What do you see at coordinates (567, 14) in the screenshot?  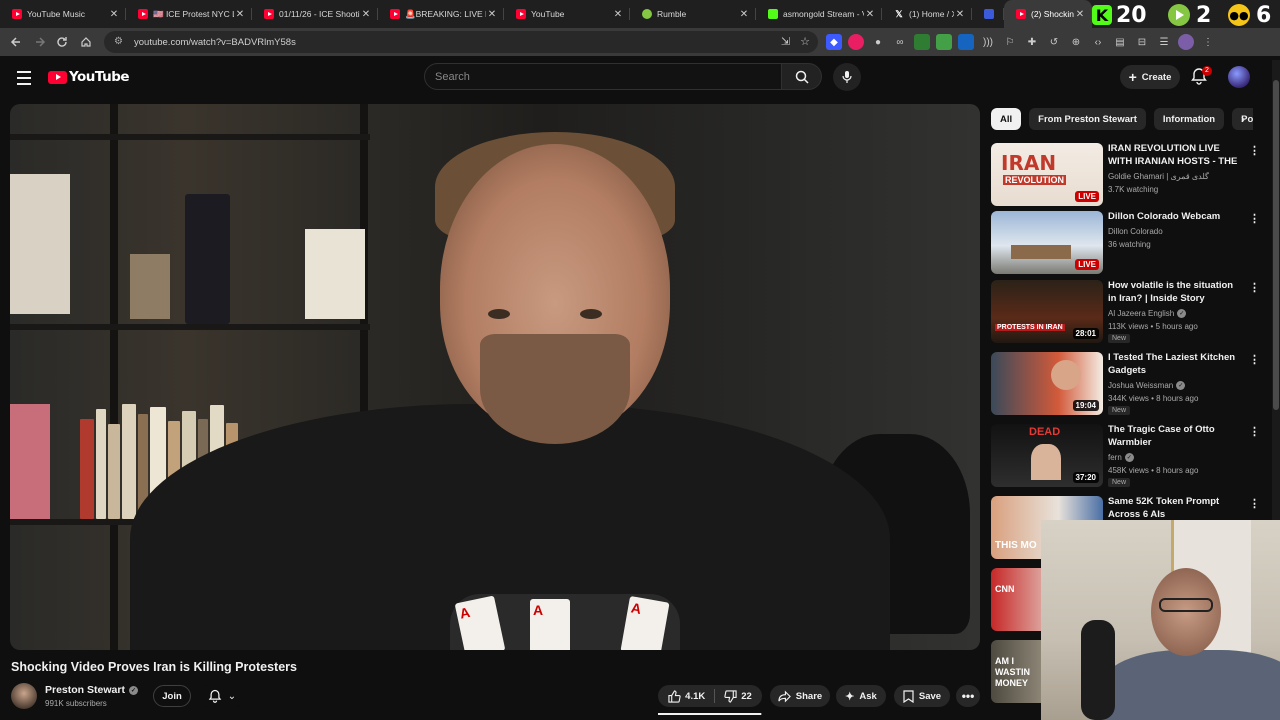 I see `browser-tab: YouTube ✕` at bounding box center [567, 14].